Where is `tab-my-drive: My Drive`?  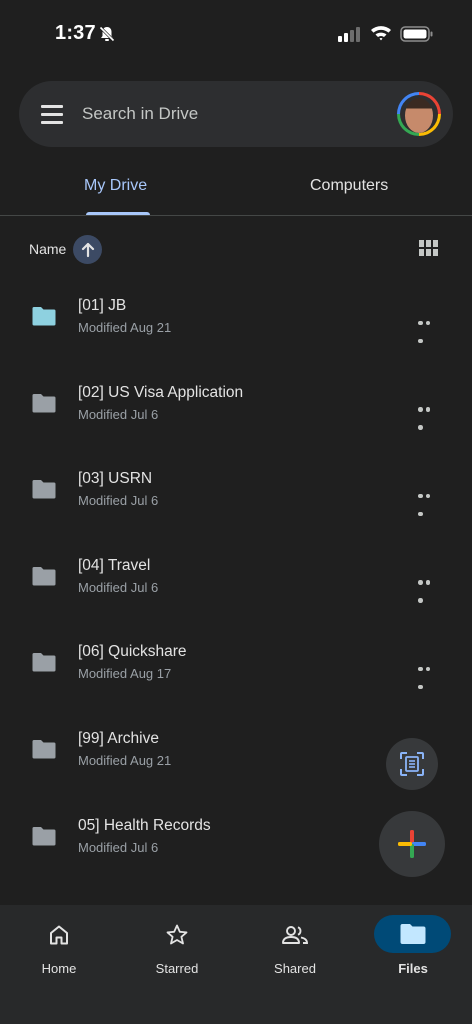
tab-my-drive: My Drive is located at coordinates (115, 186).